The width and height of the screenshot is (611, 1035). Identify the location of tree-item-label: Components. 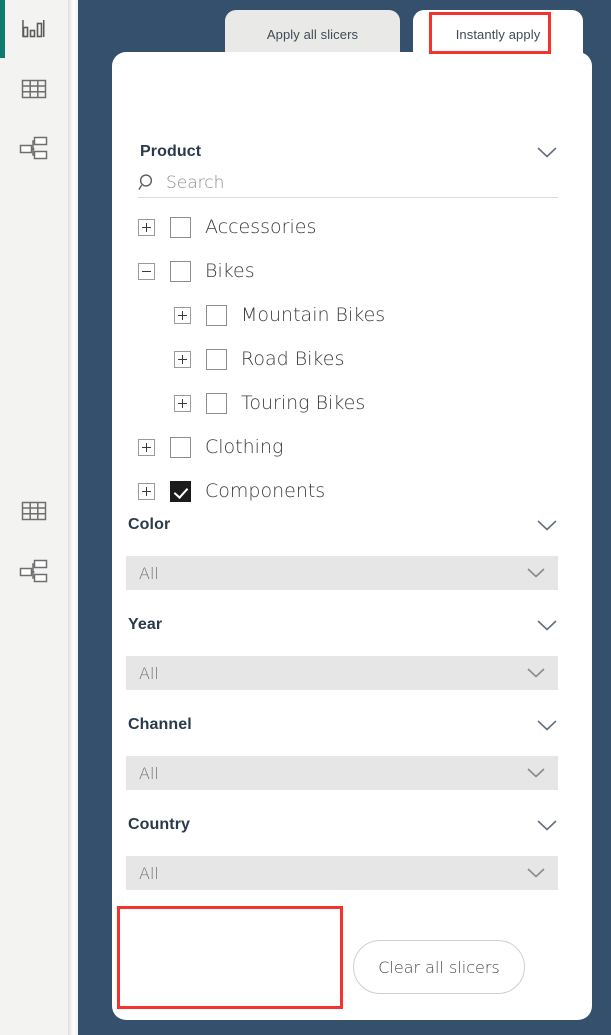
(265, 491).